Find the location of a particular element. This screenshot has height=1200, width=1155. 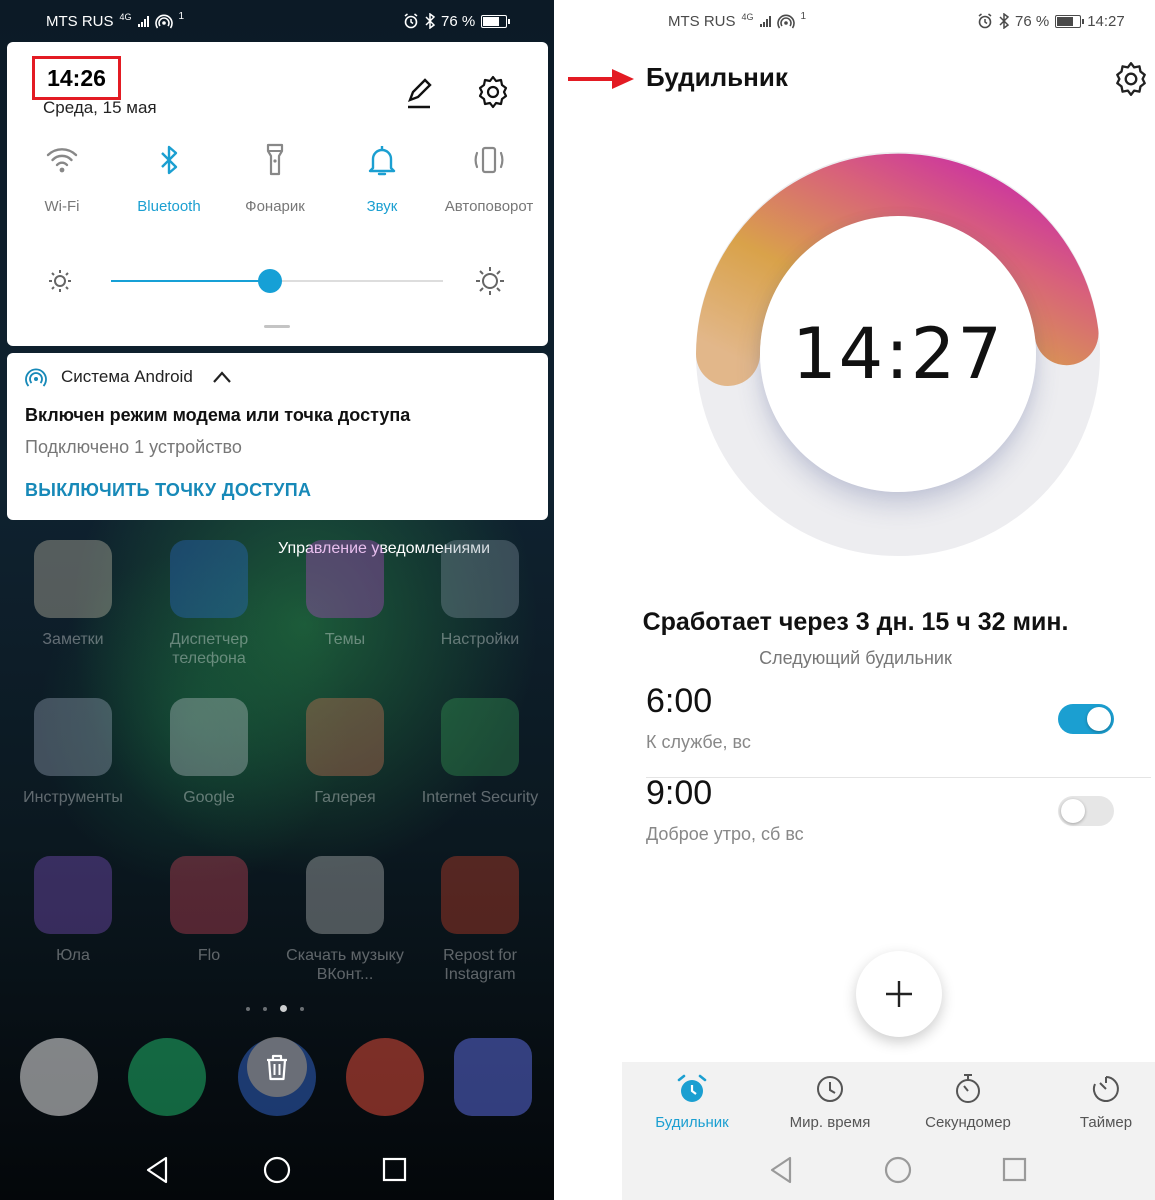

tile-label: Фонарик is located at coordinates (275, 206).